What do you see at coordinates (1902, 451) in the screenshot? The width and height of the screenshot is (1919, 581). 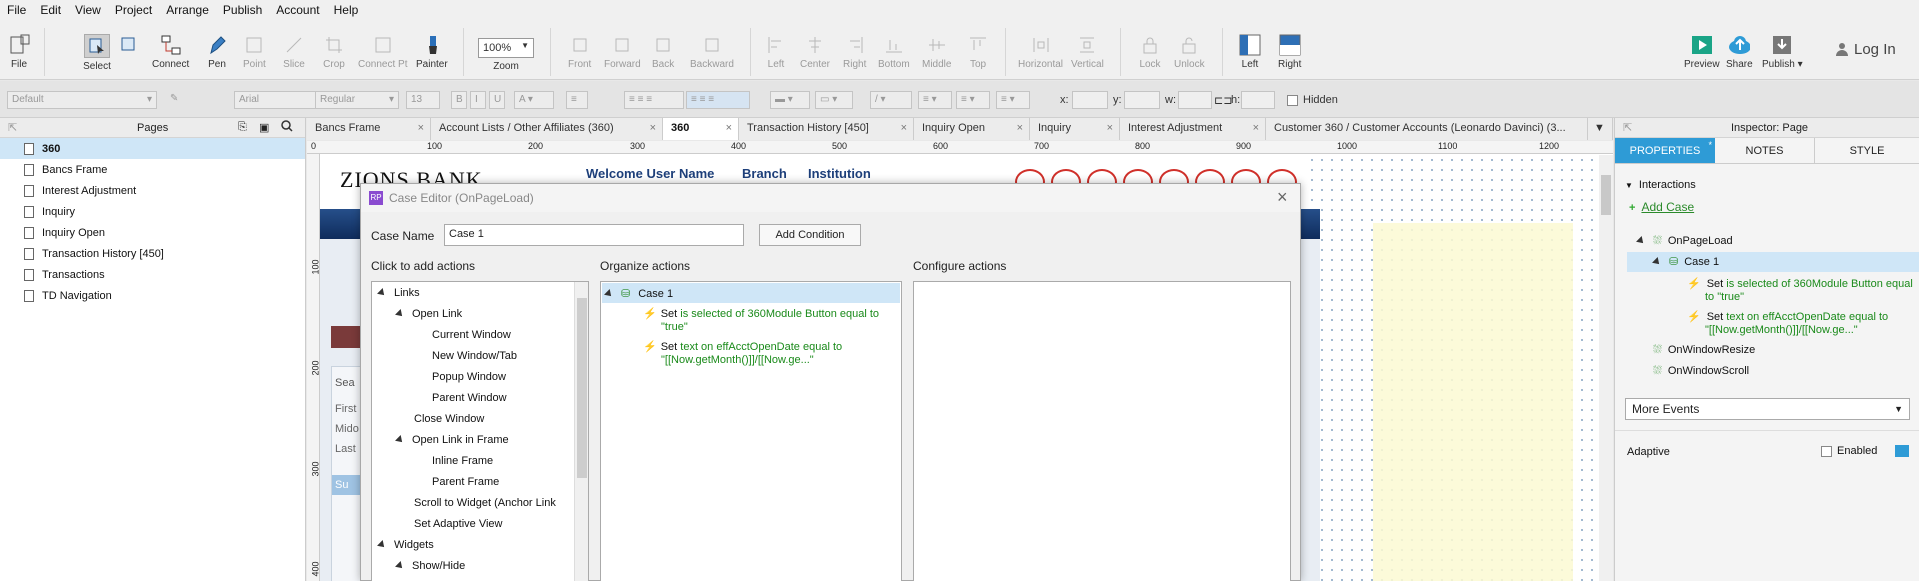 I see `adaptive-settings-icon` at bounding box center [1902, 451].